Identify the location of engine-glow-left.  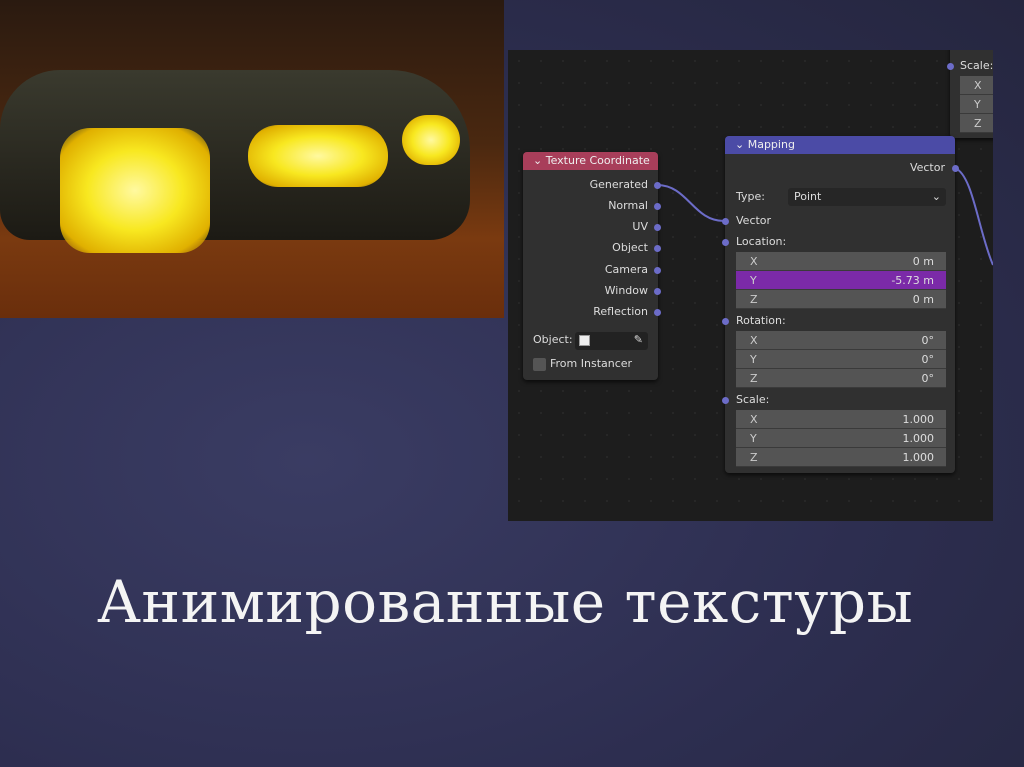
(135, 190).